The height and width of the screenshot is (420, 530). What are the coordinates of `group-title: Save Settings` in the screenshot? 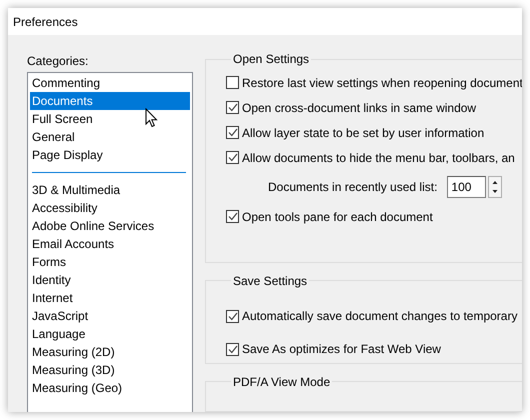 It's located at (270, 281).